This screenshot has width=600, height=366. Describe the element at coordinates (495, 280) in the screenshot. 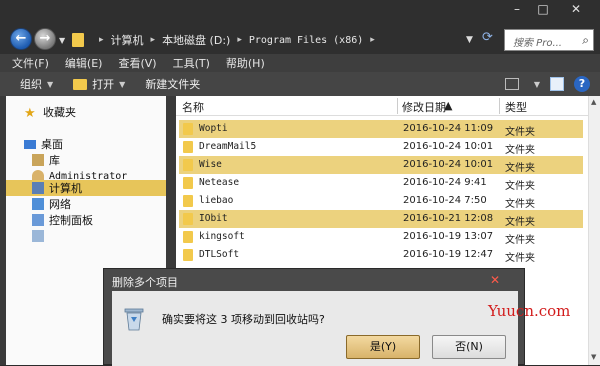

I see `dialog-close-button: ✕` at that location.